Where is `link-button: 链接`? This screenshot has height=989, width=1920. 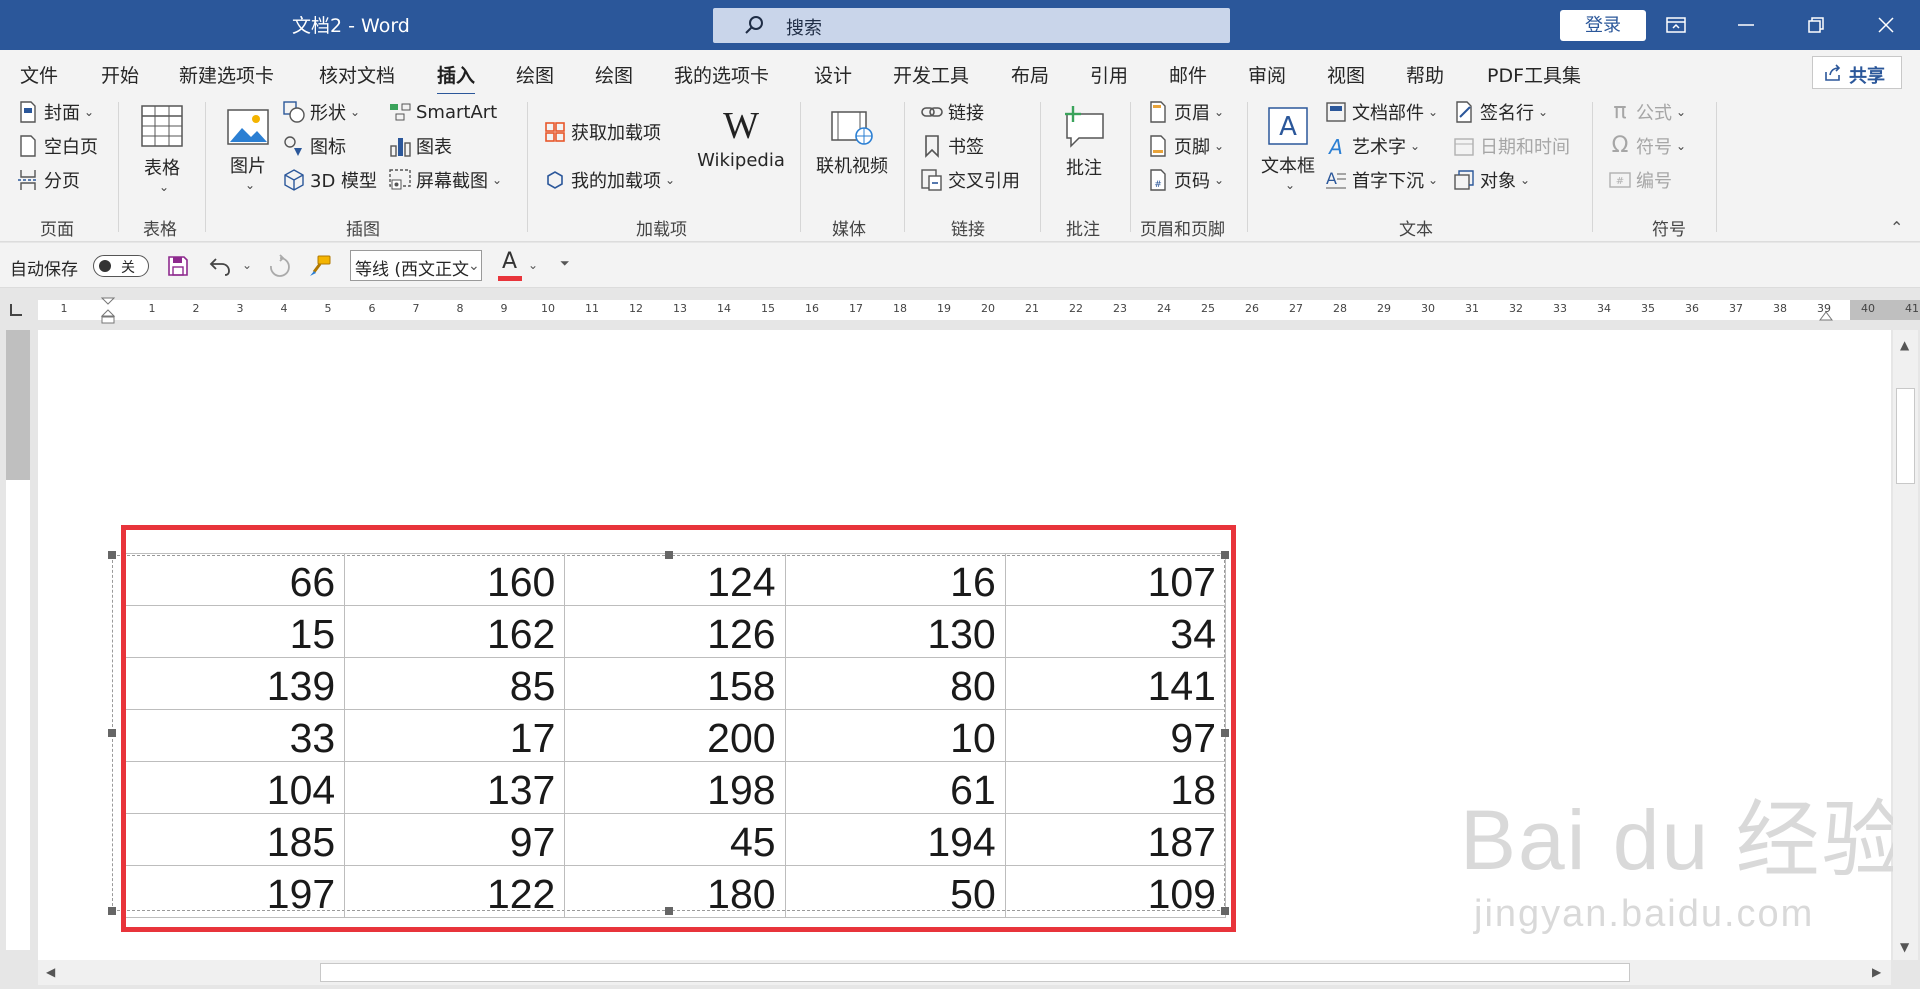 link-button: 链接 is located at coordinates (952, 112).